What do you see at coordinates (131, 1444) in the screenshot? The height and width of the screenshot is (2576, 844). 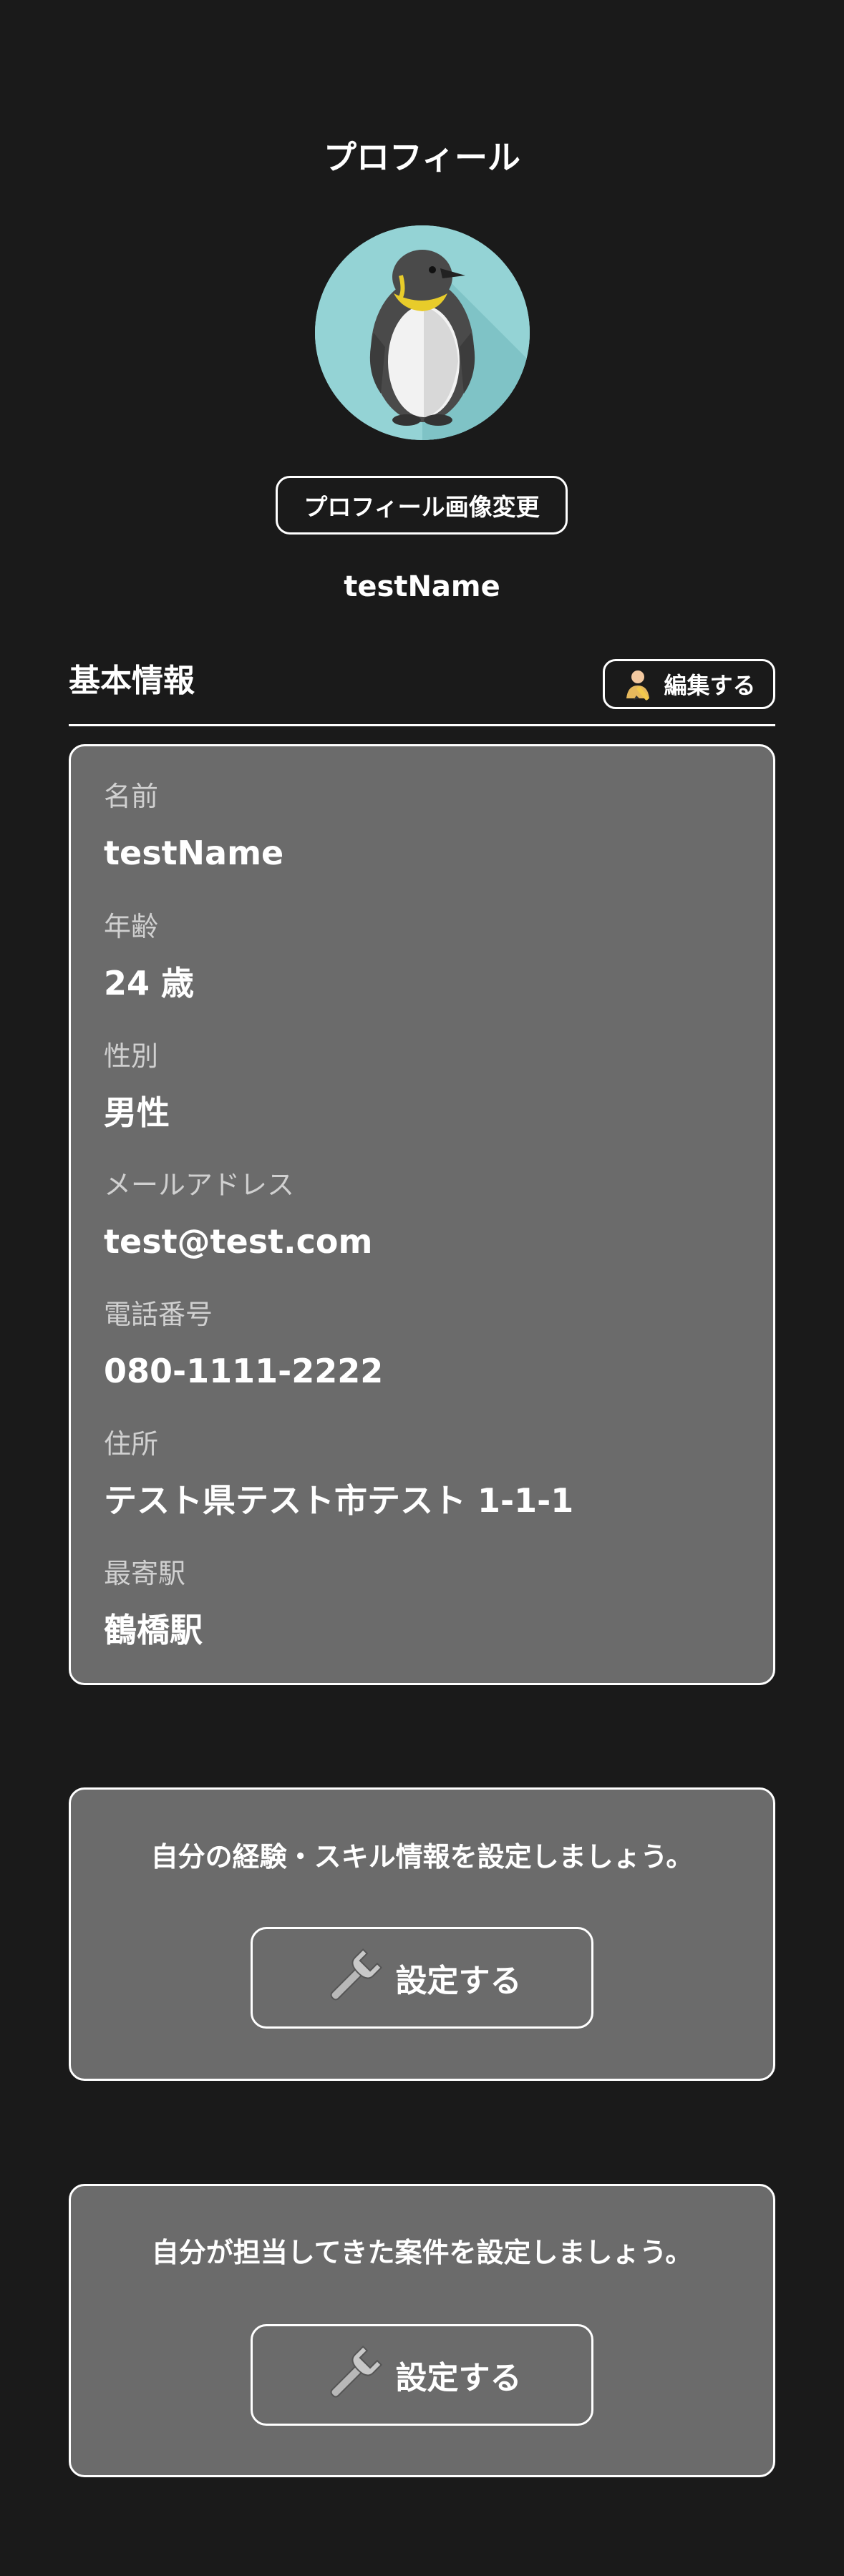 I see `field-label-address: 住所` at bounding box center [131, 1444].